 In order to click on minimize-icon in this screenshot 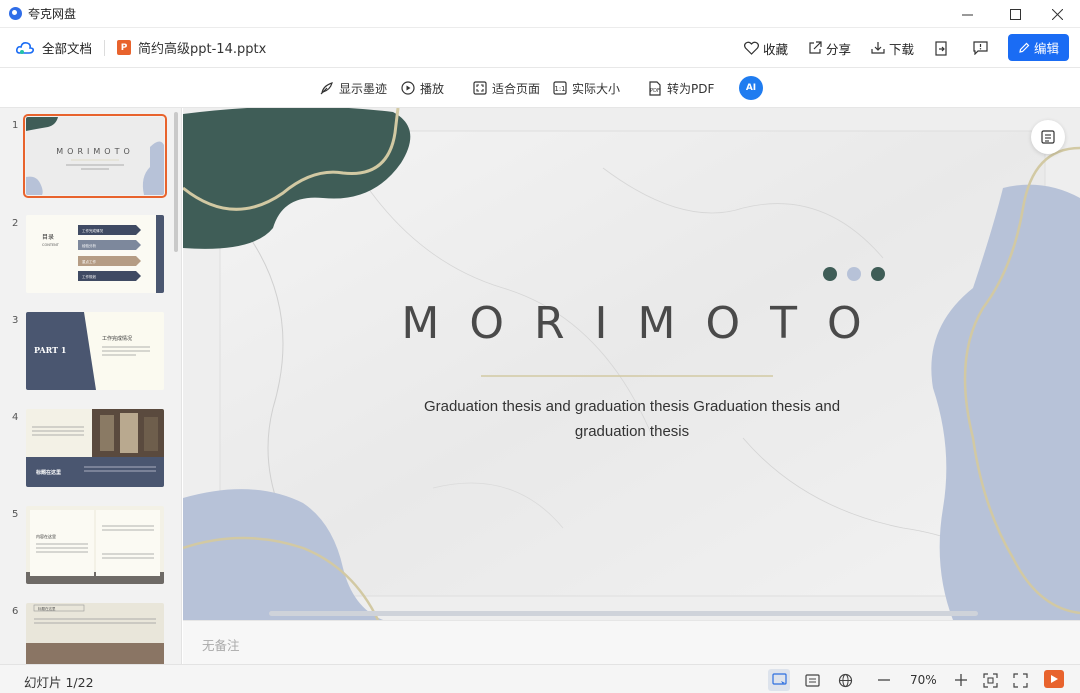, I will do `click(967, 14)`.